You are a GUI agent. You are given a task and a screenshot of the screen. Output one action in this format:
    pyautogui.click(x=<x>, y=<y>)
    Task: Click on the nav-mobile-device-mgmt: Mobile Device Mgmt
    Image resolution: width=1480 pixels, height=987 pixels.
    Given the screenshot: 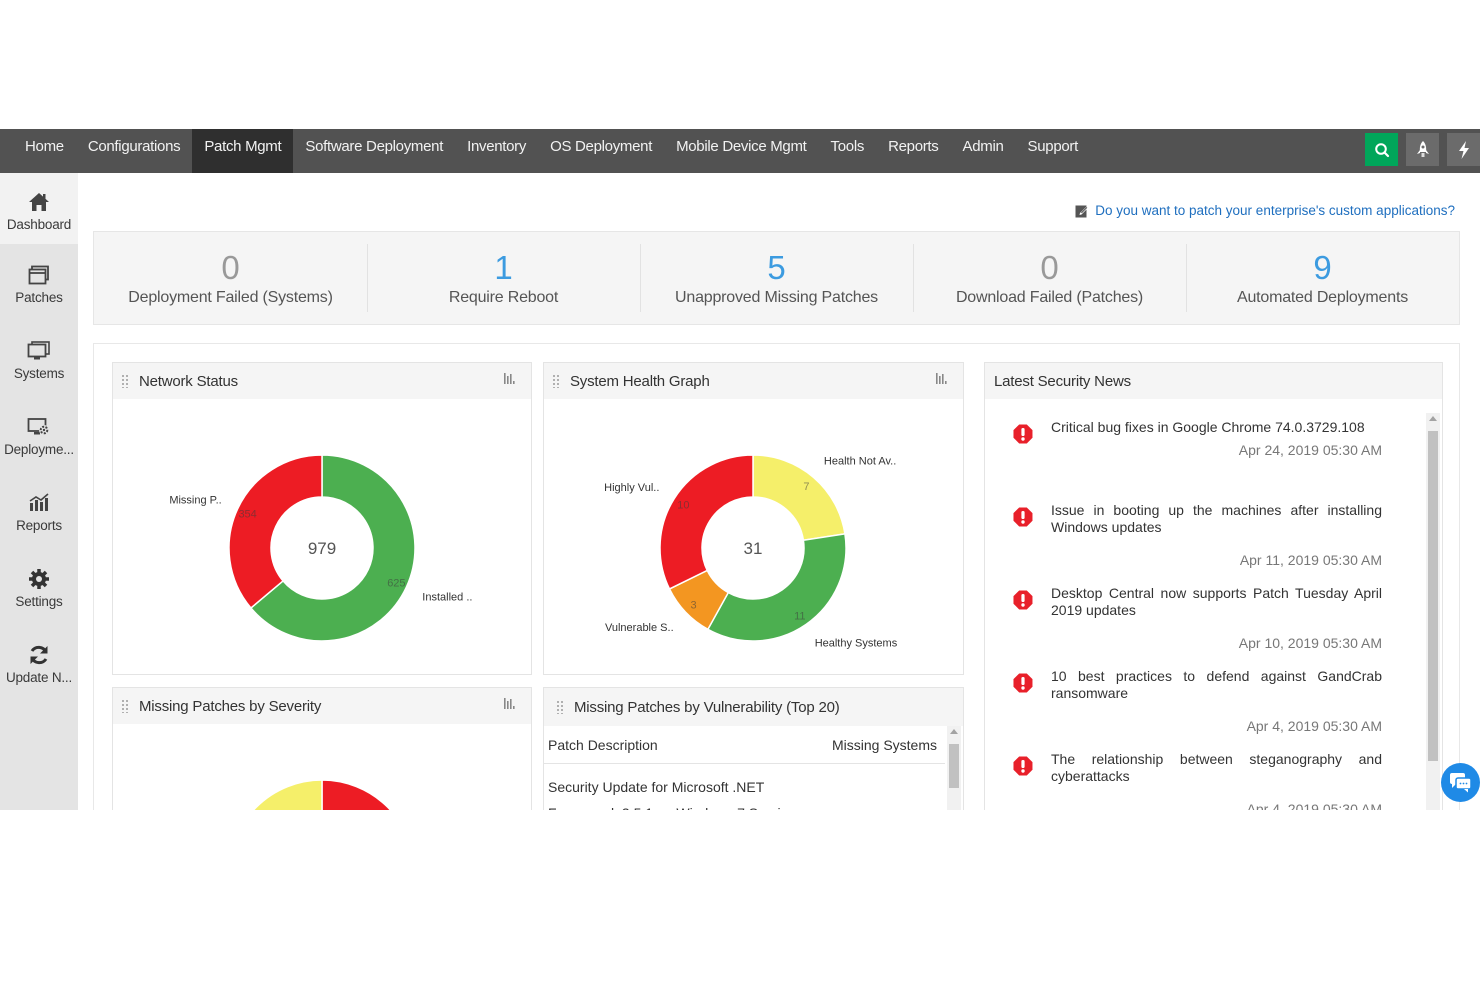 What is the action you would take?
    pyautogui.click(x=741, y=151)
    